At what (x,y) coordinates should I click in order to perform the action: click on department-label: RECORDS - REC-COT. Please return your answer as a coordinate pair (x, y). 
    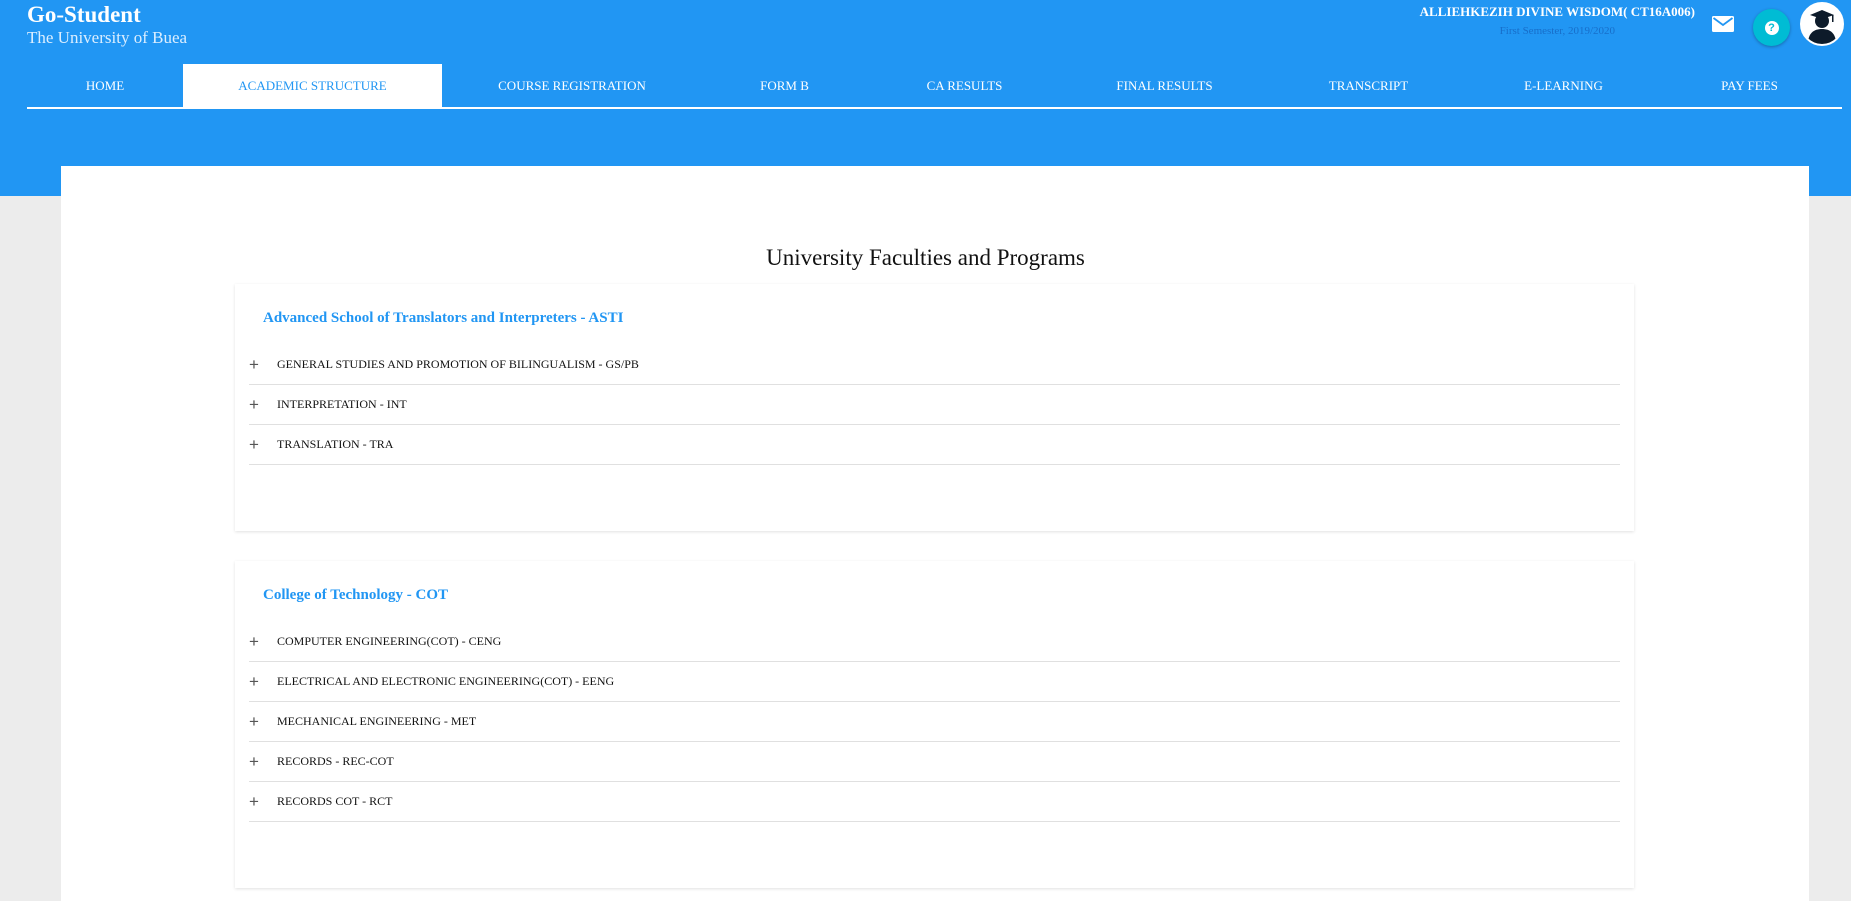
    Looking at the image, I should click on (335, 761).